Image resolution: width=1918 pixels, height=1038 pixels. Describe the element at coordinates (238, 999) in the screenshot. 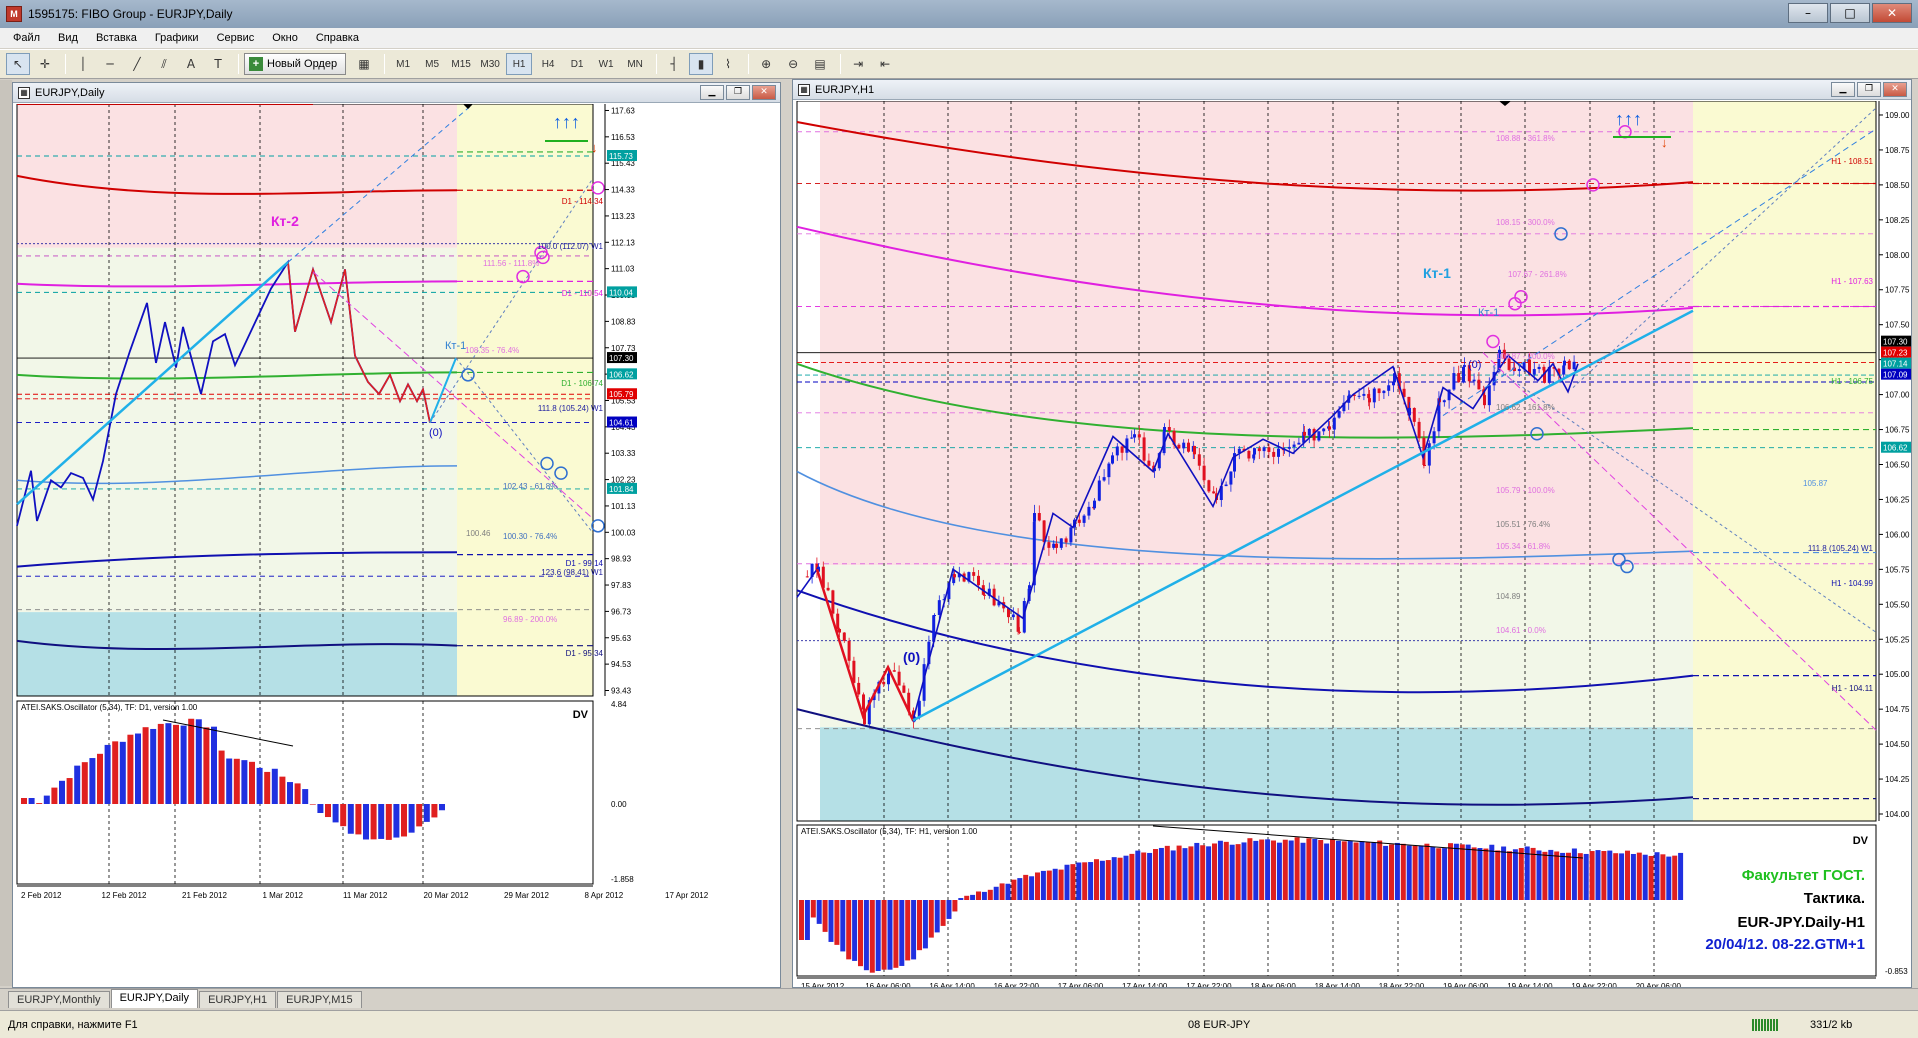

I see `tab-eurjpy-h1: EURJPY,H1` at that location.